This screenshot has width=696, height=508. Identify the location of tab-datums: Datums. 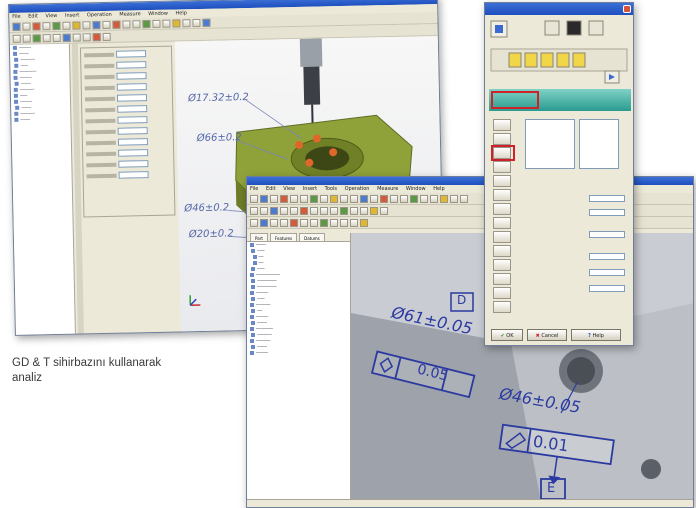
(312, 237).